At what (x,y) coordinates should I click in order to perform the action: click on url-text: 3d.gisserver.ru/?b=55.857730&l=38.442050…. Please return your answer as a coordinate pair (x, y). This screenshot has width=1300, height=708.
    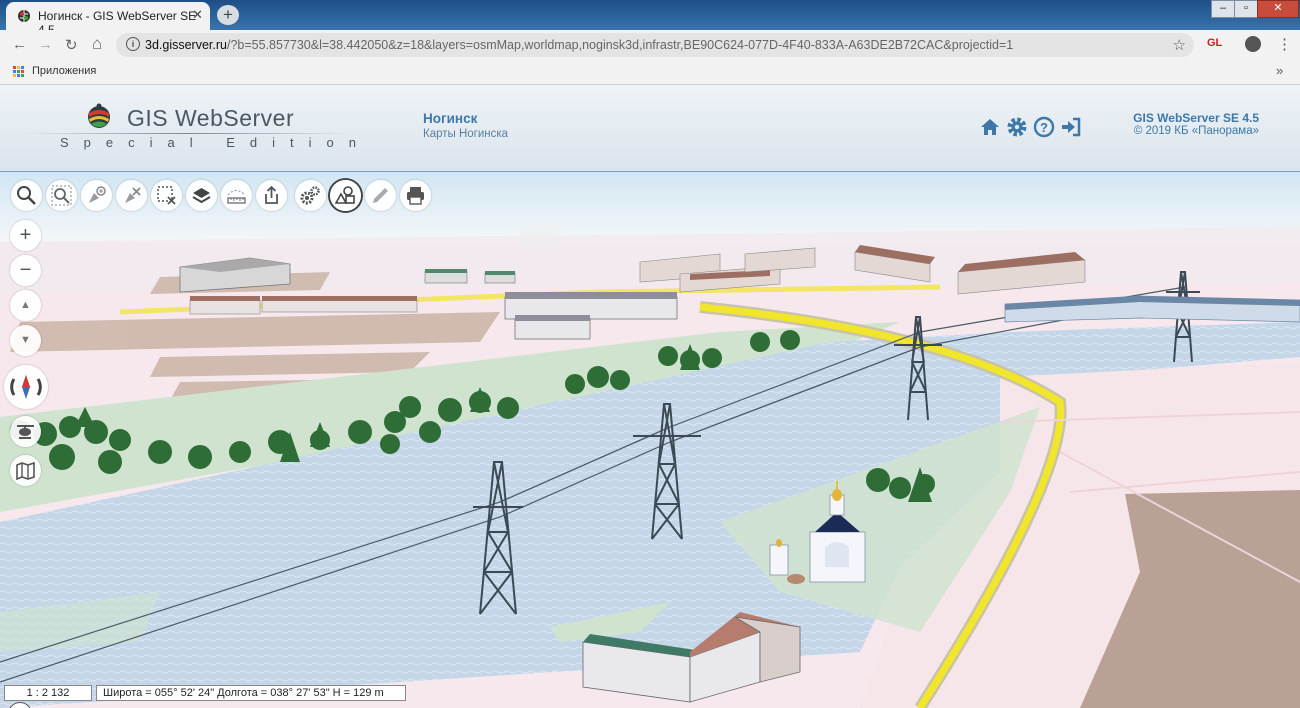
    Looking at the image, I should click on (579, 45).